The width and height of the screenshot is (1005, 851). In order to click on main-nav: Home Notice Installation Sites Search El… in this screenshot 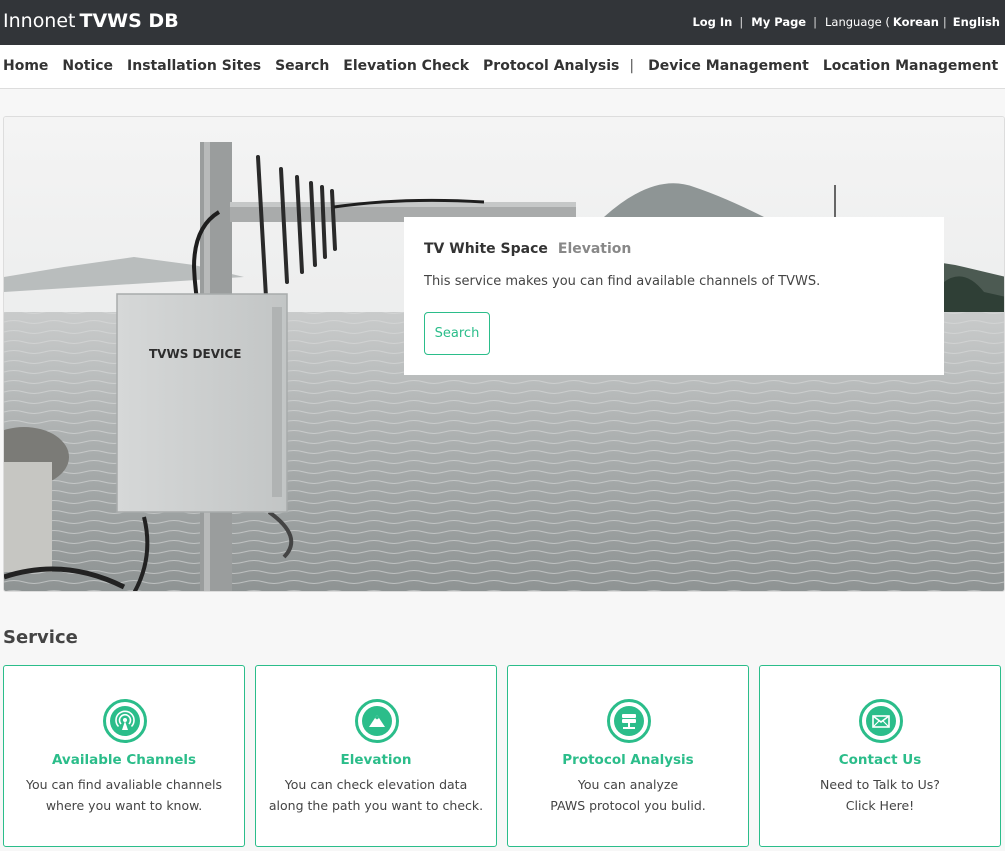, I will do `click(504, 66)`.